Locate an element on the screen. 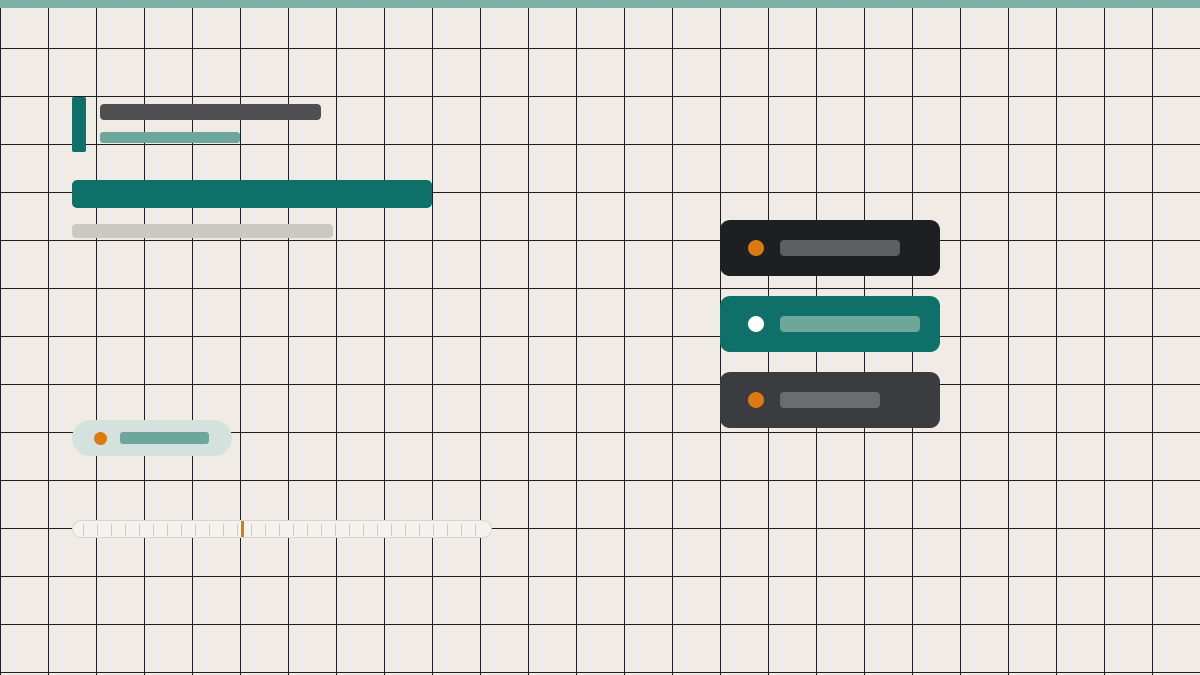 This screenshot has width=1200, height=675. secondary-text-placeholder is located at coordinates (202, 231).